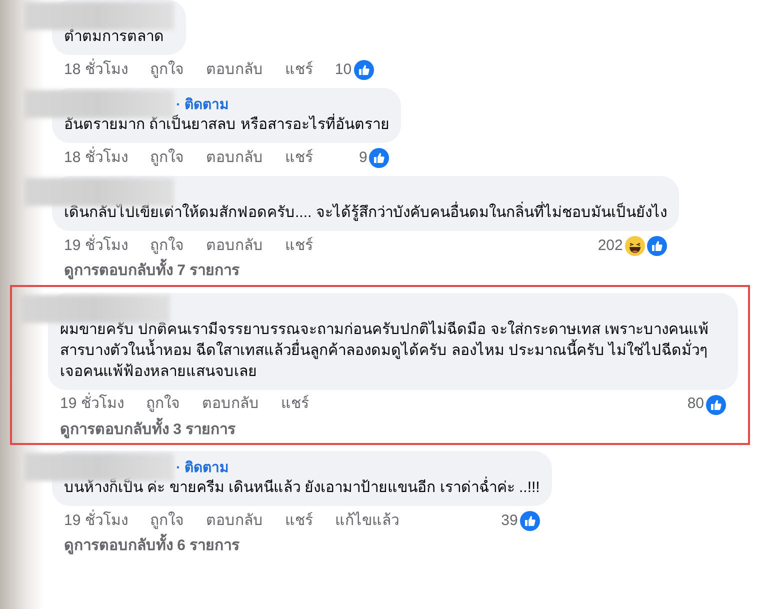 The width and height of the screenshot is (758, 609). What do you see at coordinates (396, 429) in the screenshot?
I see `view-replies-link: ดูการตอบกลับทั้ง 3 รายการ` at bounding box center [396, 429].